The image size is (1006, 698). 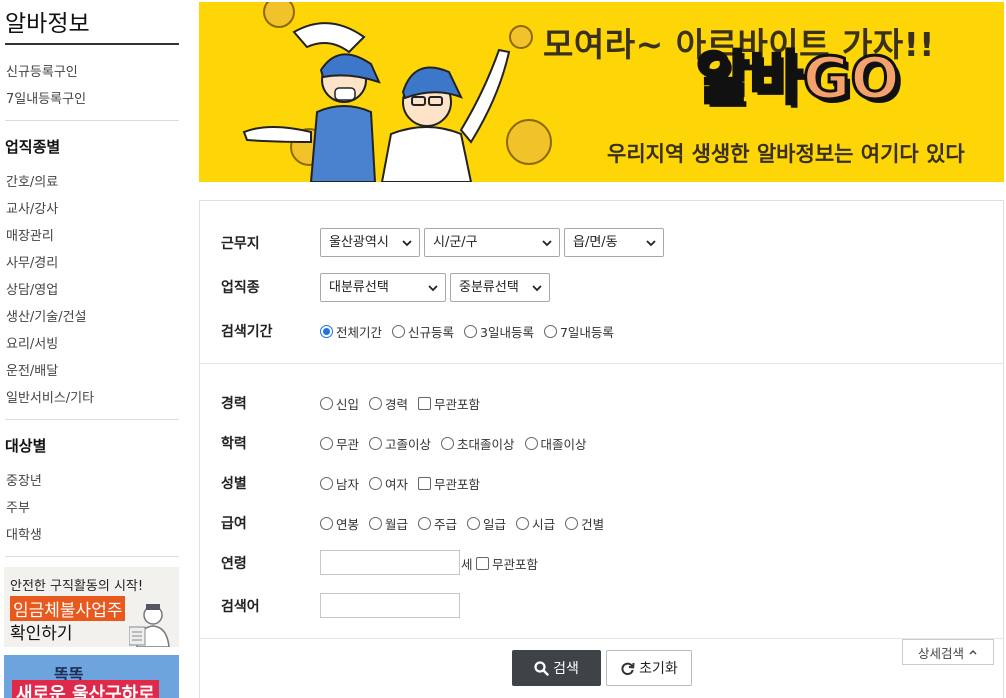 I want to click on period-option-3day: 3일내등록, so click(x=499, y=331).